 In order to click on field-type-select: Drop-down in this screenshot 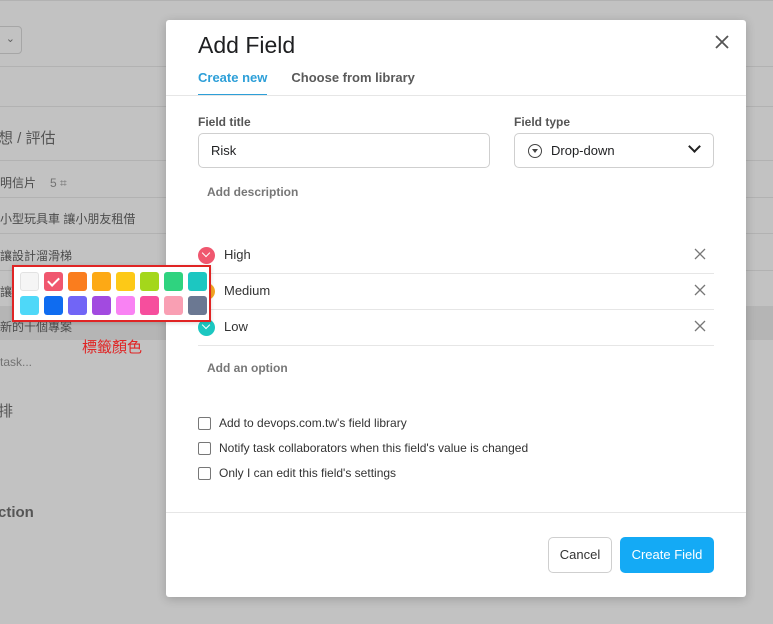, I will do `click(614, 150)`.